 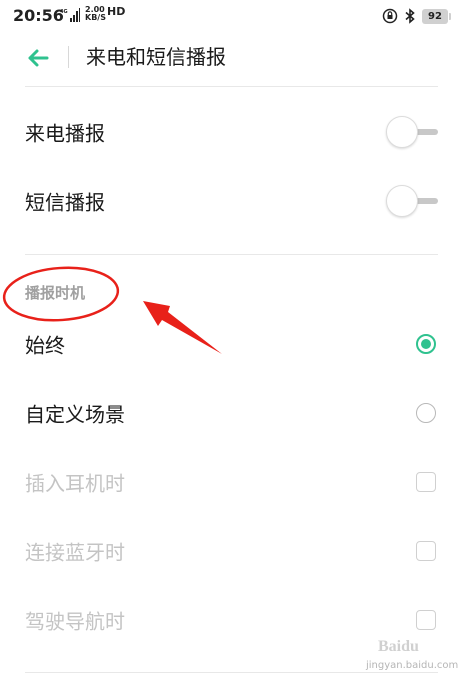 What do you see at coordinates (64, 12) in the screenshot?
I see `network-type: 4G` at bounding box center [64, 12].